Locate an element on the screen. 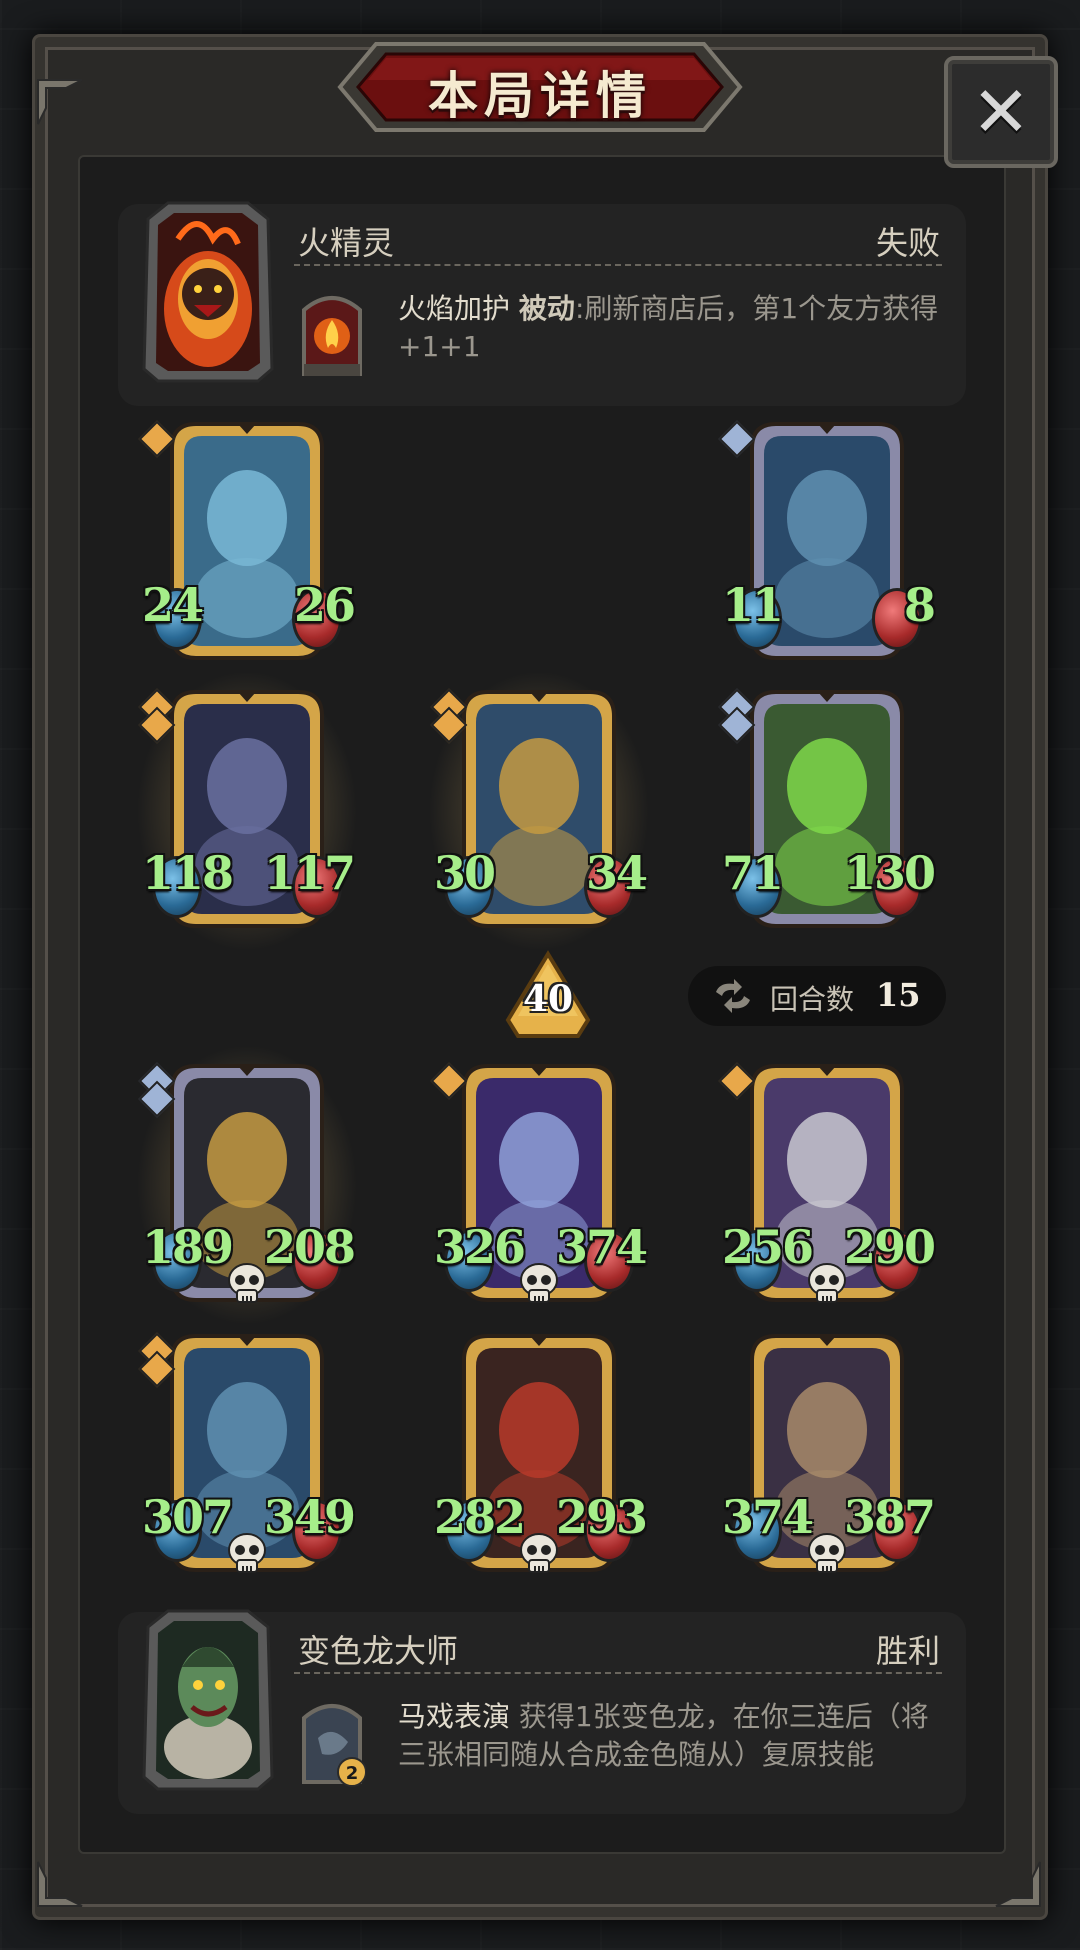  health-value: 374 is located at coordinates (601, 1247).